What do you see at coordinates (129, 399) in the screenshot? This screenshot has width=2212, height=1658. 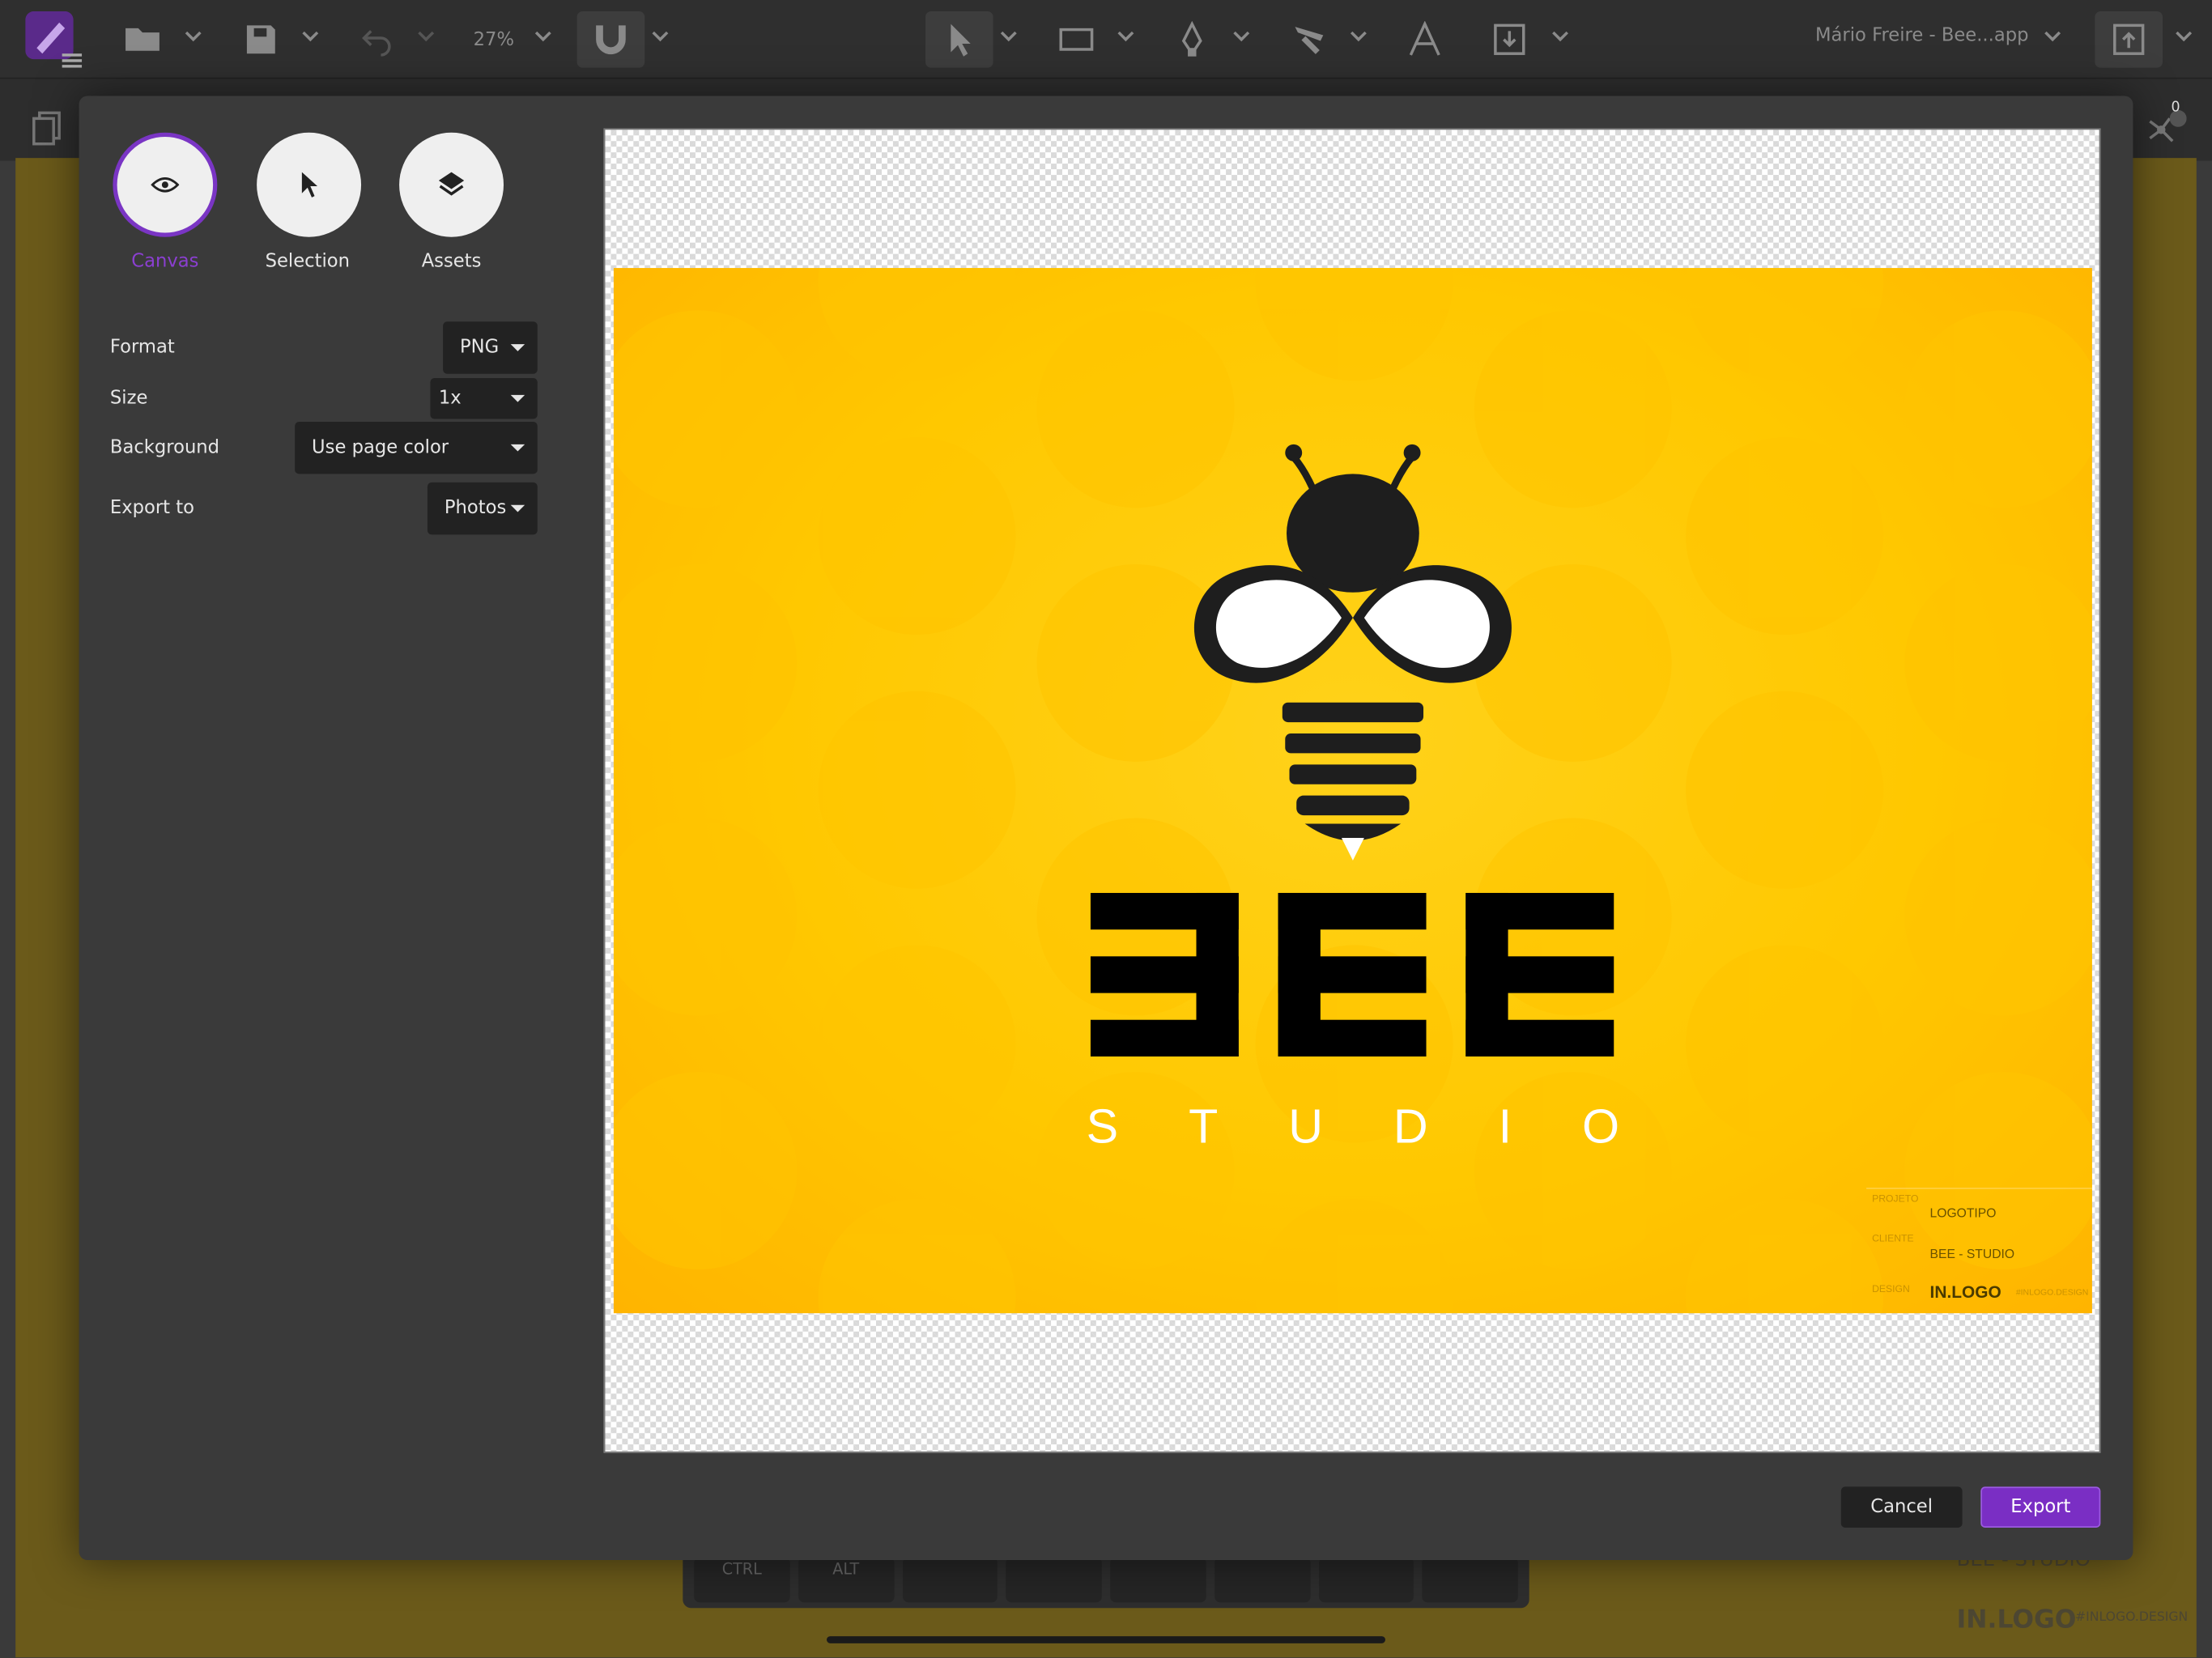 I see `size-label: Size` at bounding box center [129, 399].